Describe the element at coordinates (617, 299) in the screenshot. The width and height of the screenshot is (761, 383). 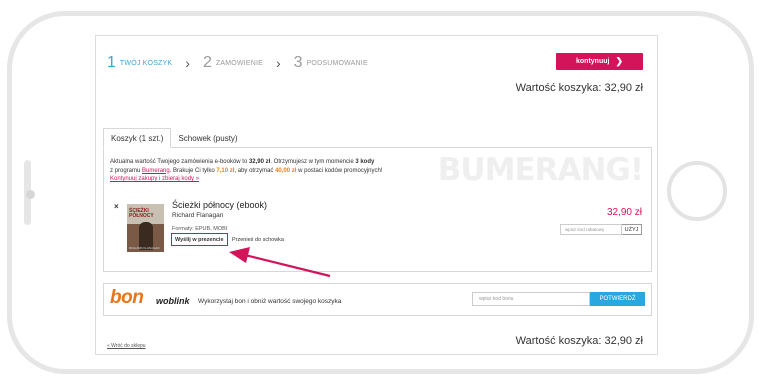
I see `confirm-voucher-button: POTWIERDŹ` at that location.